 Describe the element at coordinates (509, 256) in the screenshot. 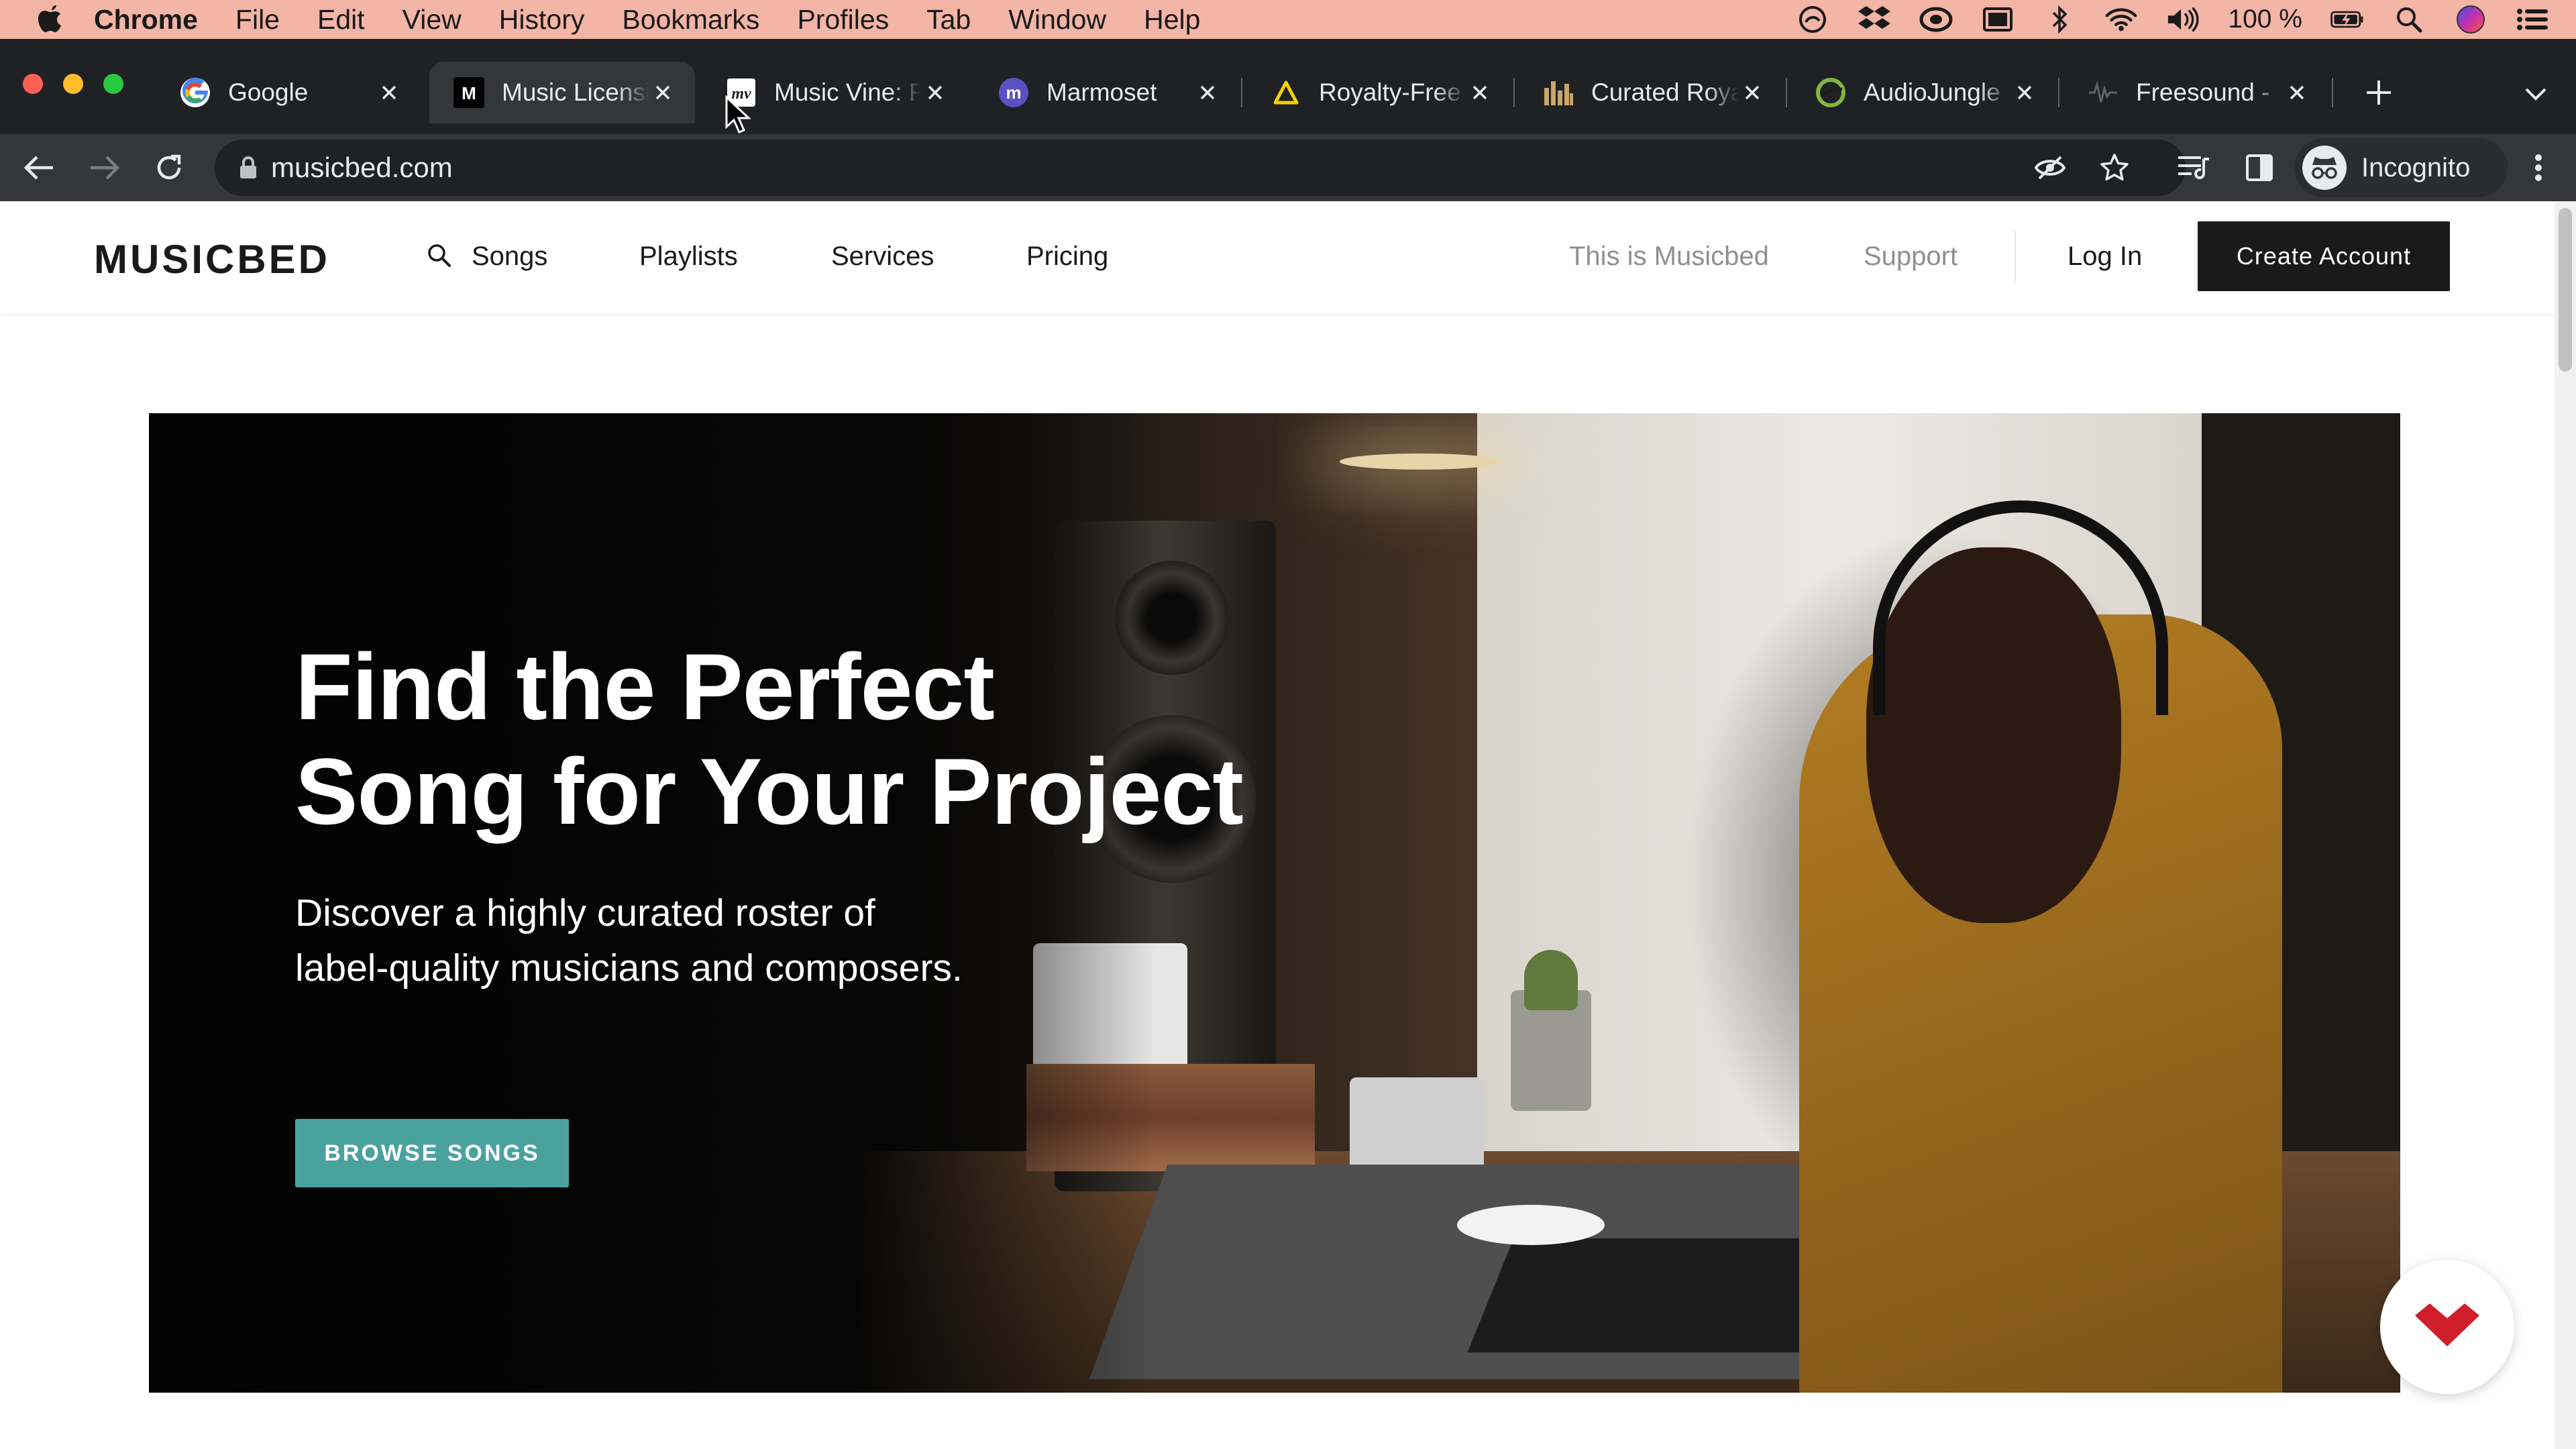

I see `nav-songs: Songs` at that location.